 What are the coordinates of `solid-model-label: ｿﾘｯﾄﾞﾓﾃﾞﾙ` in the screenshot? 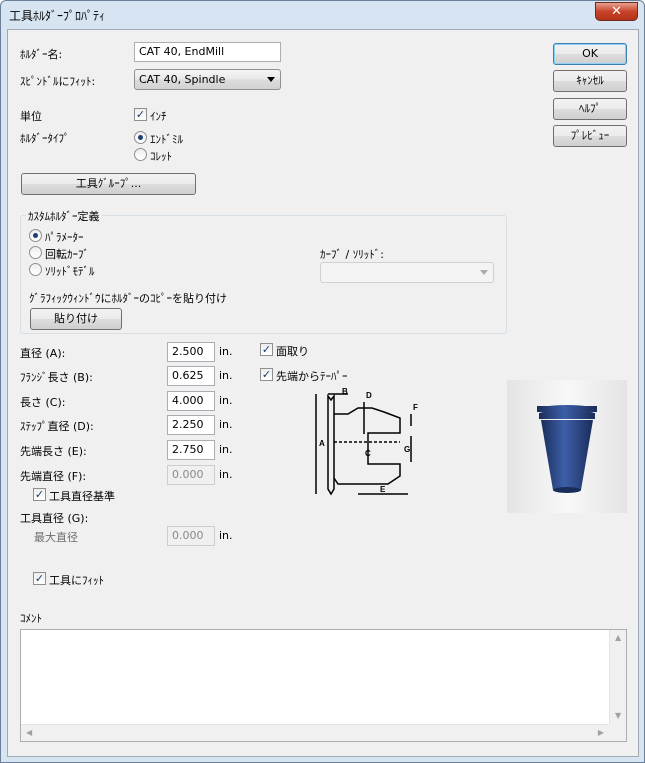 It's located at (70, 271).